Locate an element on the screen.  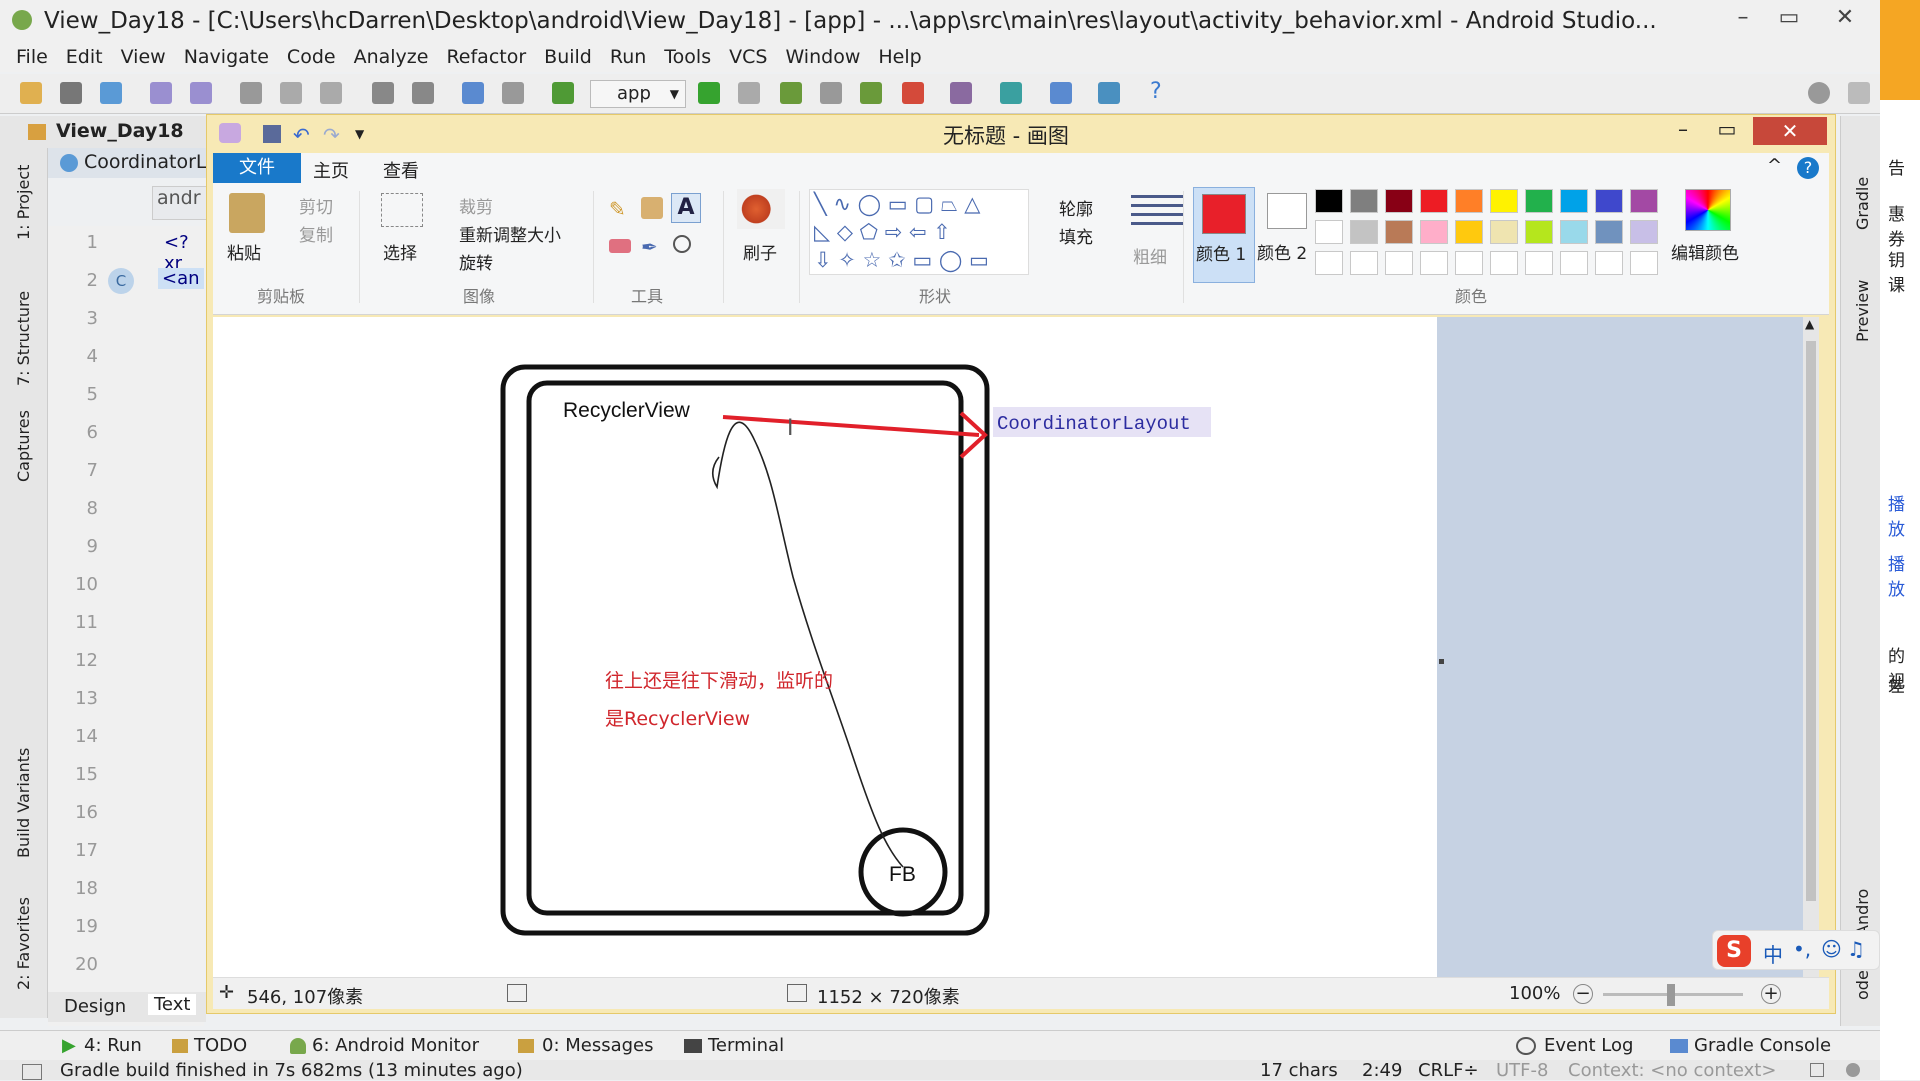
tool-structure: 7: Structure is located at coordinates (23, 338).